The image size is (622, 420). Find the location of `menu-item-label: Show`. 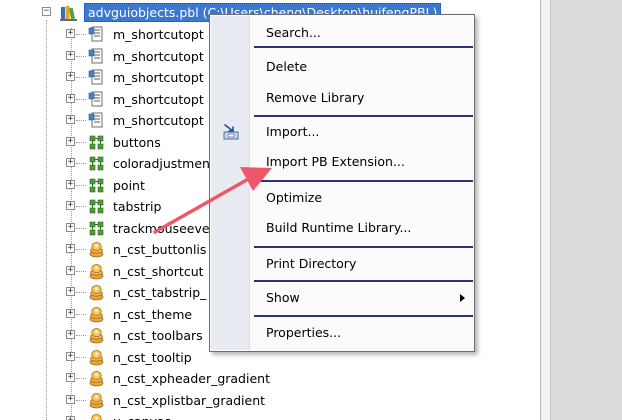

menu-item-label: Show is located at coordinates (283, 297).